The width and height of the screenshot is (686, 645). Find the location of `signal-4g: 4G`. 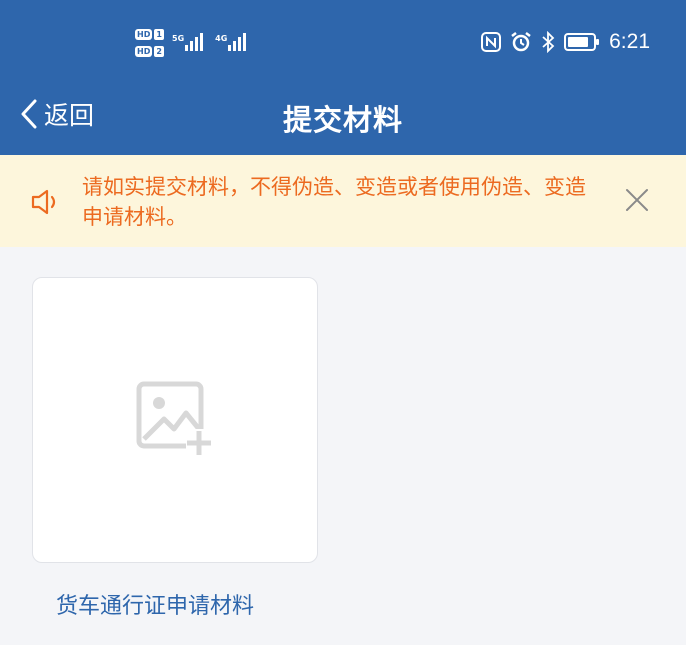

signal-4g: 4G is located at coordinates (231, 42).